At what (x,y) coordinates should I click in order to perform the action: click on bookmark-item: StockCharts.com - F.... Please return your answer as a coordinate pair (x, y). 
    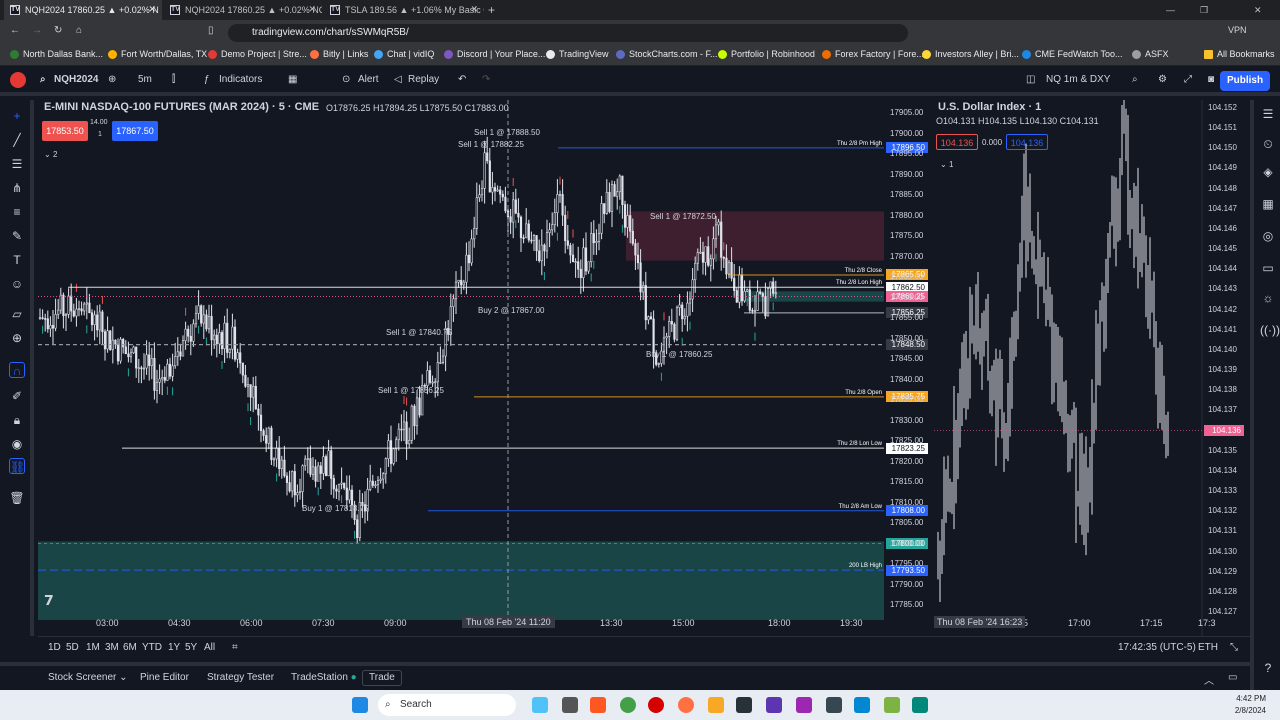
    Looking at the image, I should click on (667, 54).